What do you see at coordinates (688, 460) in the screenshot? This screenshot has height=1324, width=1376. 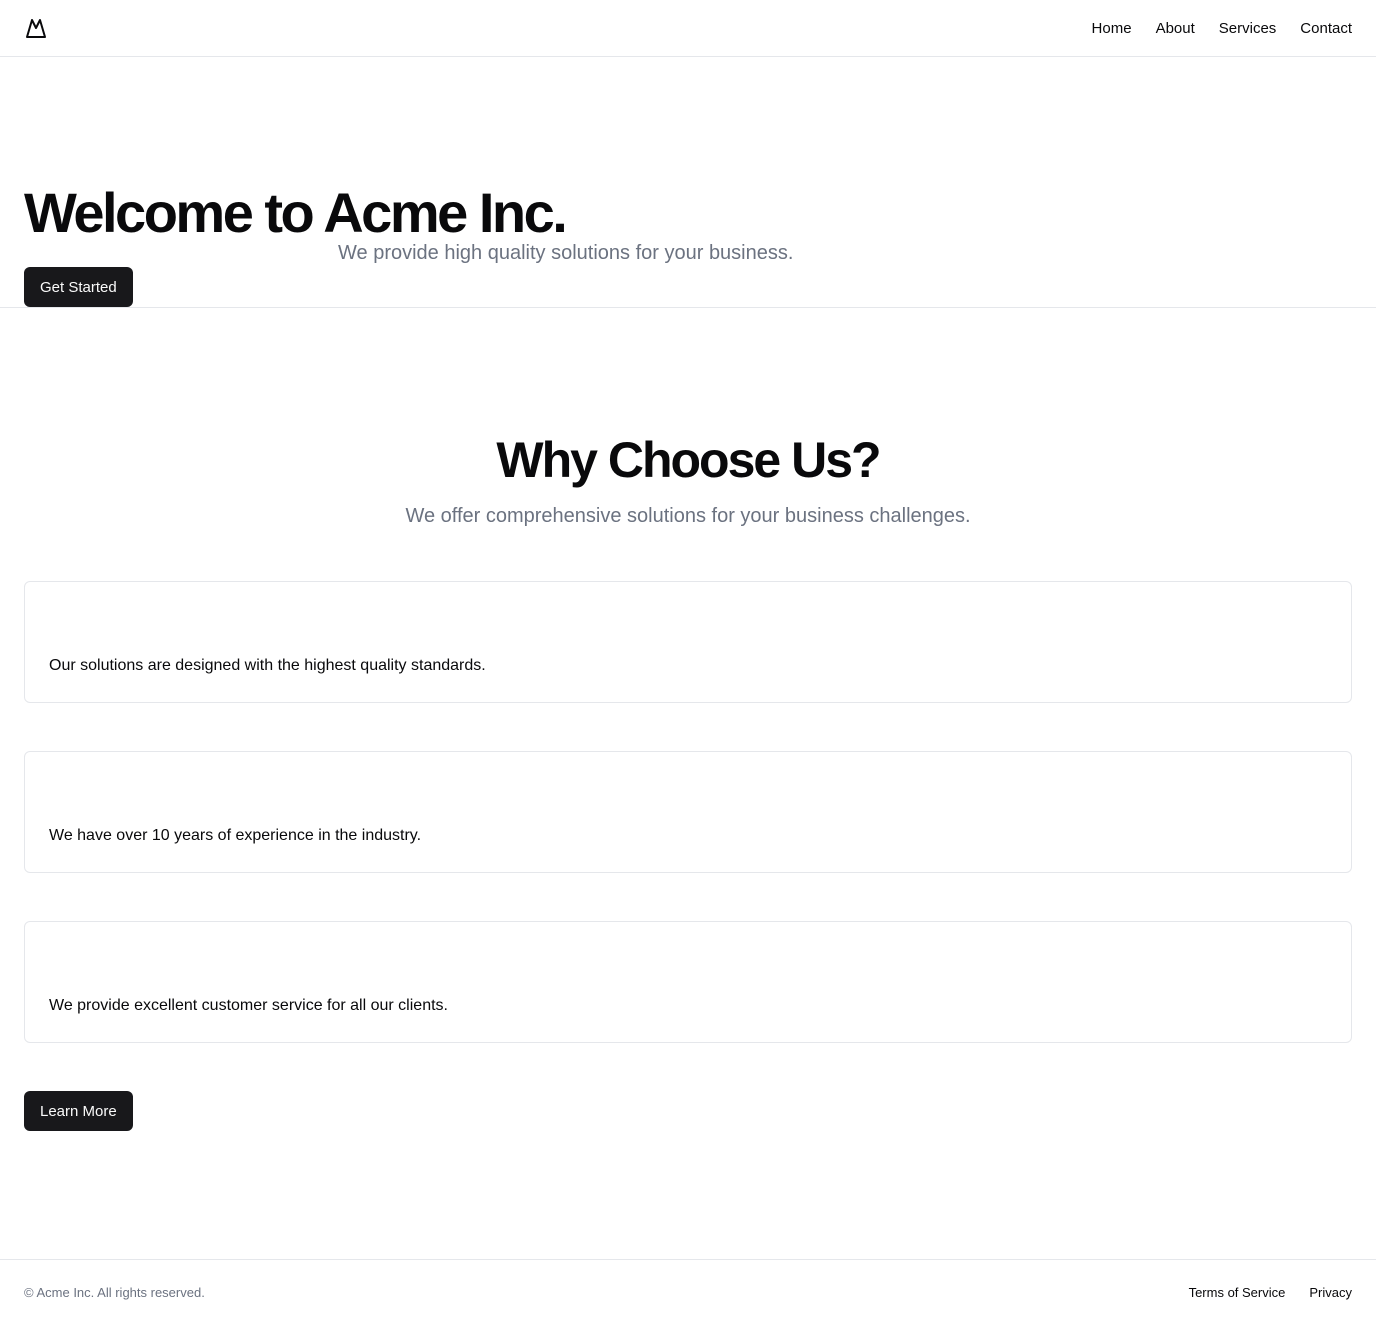 I see `why-choose-us-title: Why Choose Us?` at bounding box center [688, 460].